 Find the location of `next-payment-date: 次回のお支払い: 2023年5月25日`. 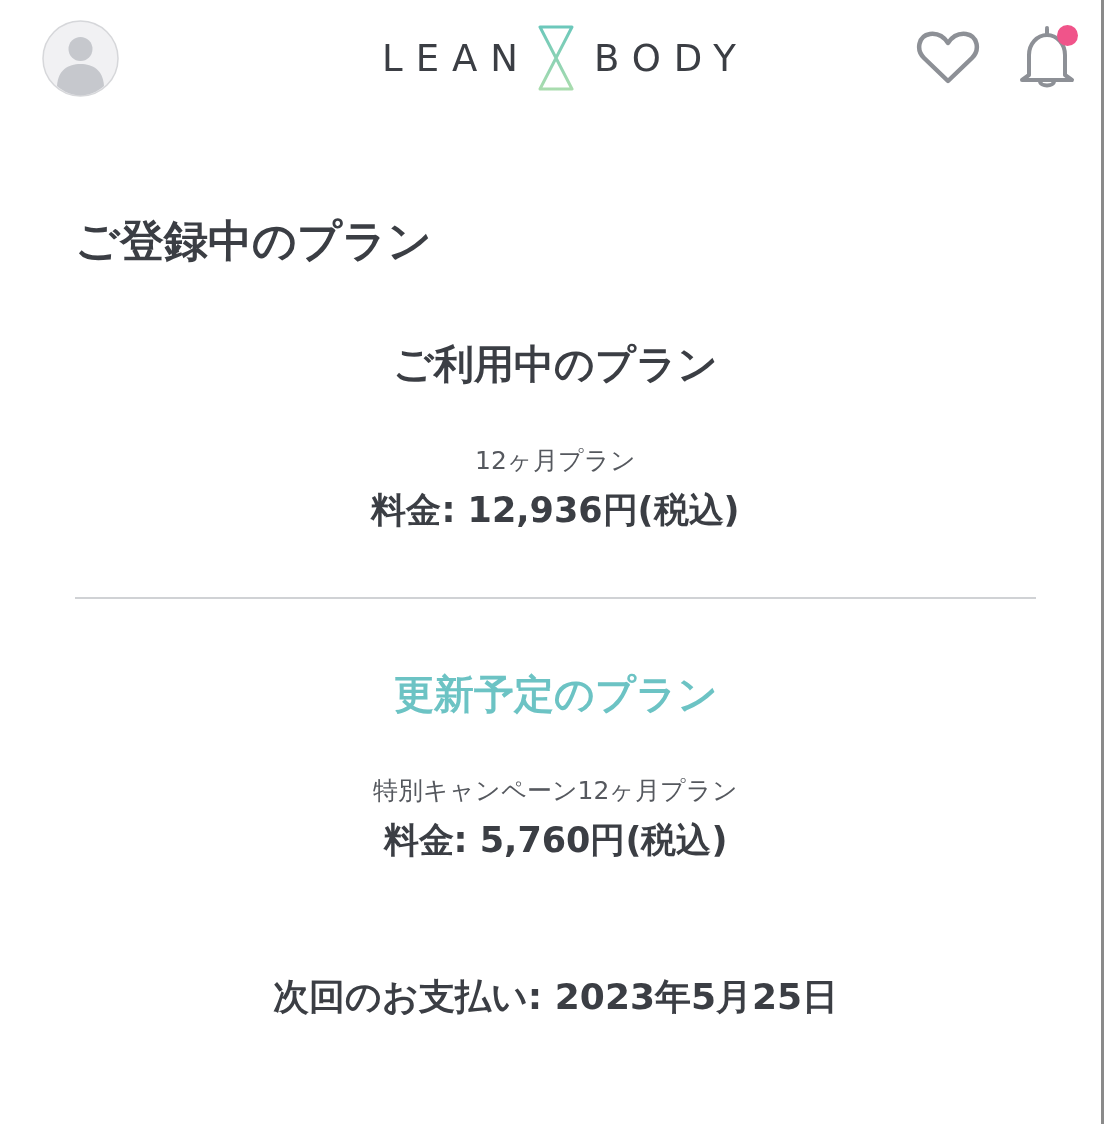

next-payment-date: 次回のお支払い: 2023年5月25日 is located at coordinates (555, 997).